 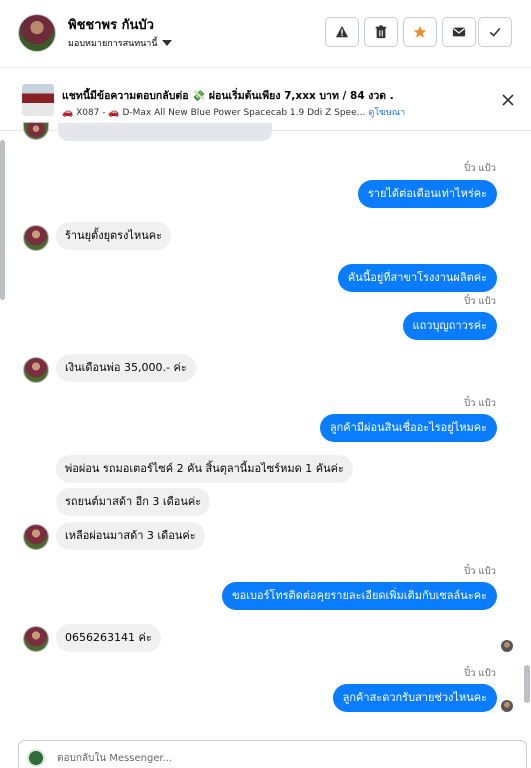 I want to click on reply-input, so click(x=257, y=758).